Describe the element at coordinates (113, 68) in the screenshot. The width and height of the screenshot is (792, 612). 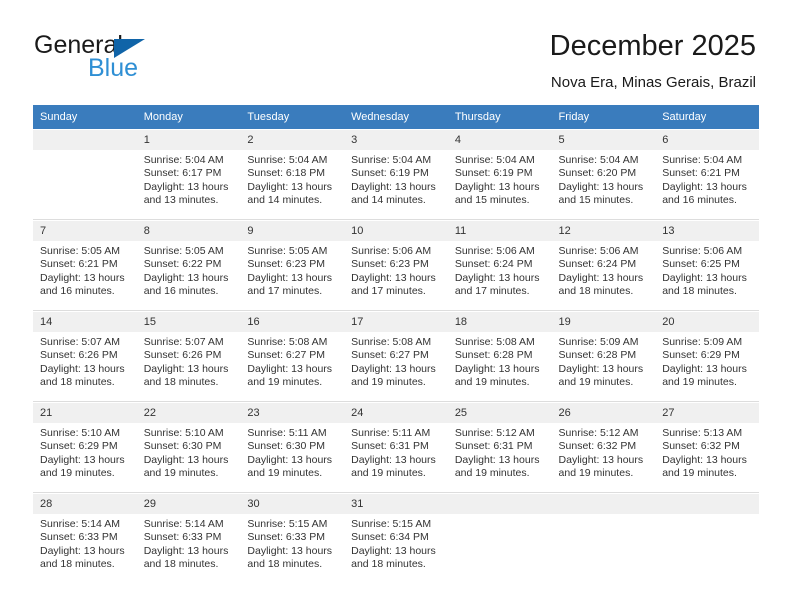
I see `logo-text-blue: Blue` at that location.